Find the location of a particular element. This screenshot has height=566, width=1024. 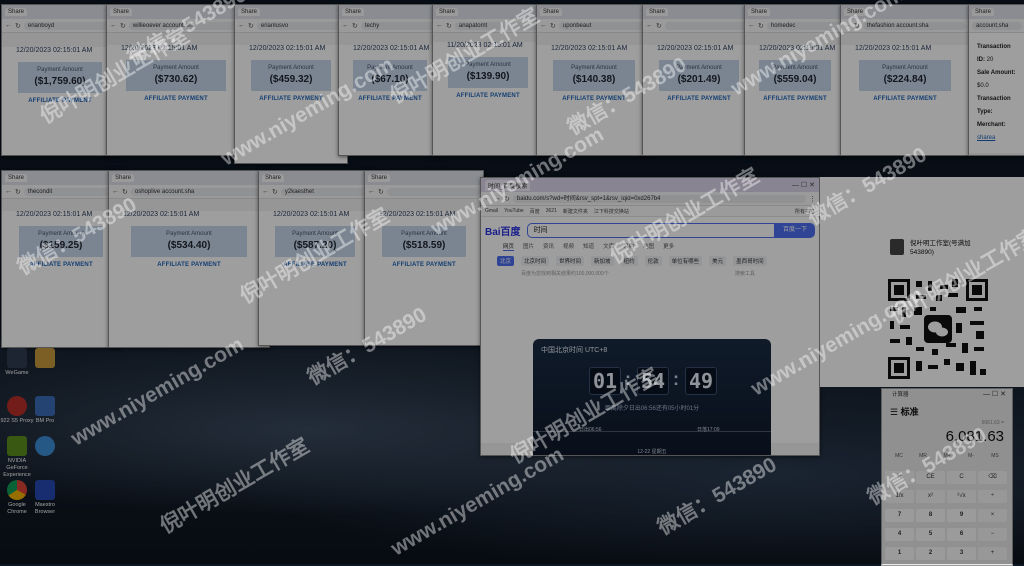

calc-key-button: 4 is located at coordinates (899, 534).